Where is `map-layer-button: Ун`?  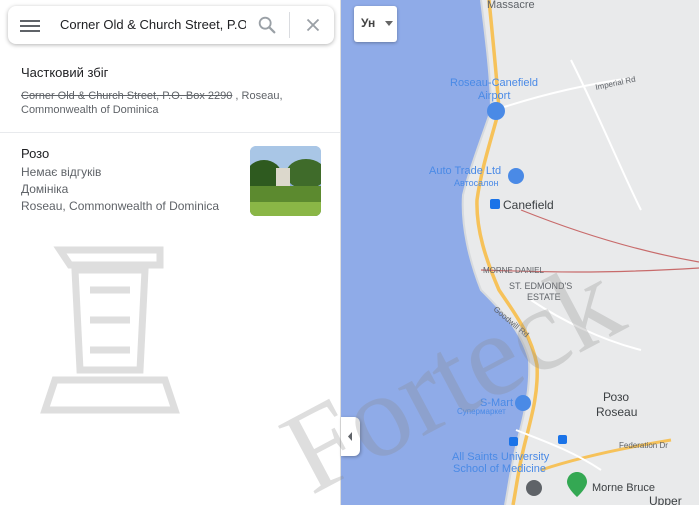
map-layer-button: Ун is located at coordinates (375, 24).